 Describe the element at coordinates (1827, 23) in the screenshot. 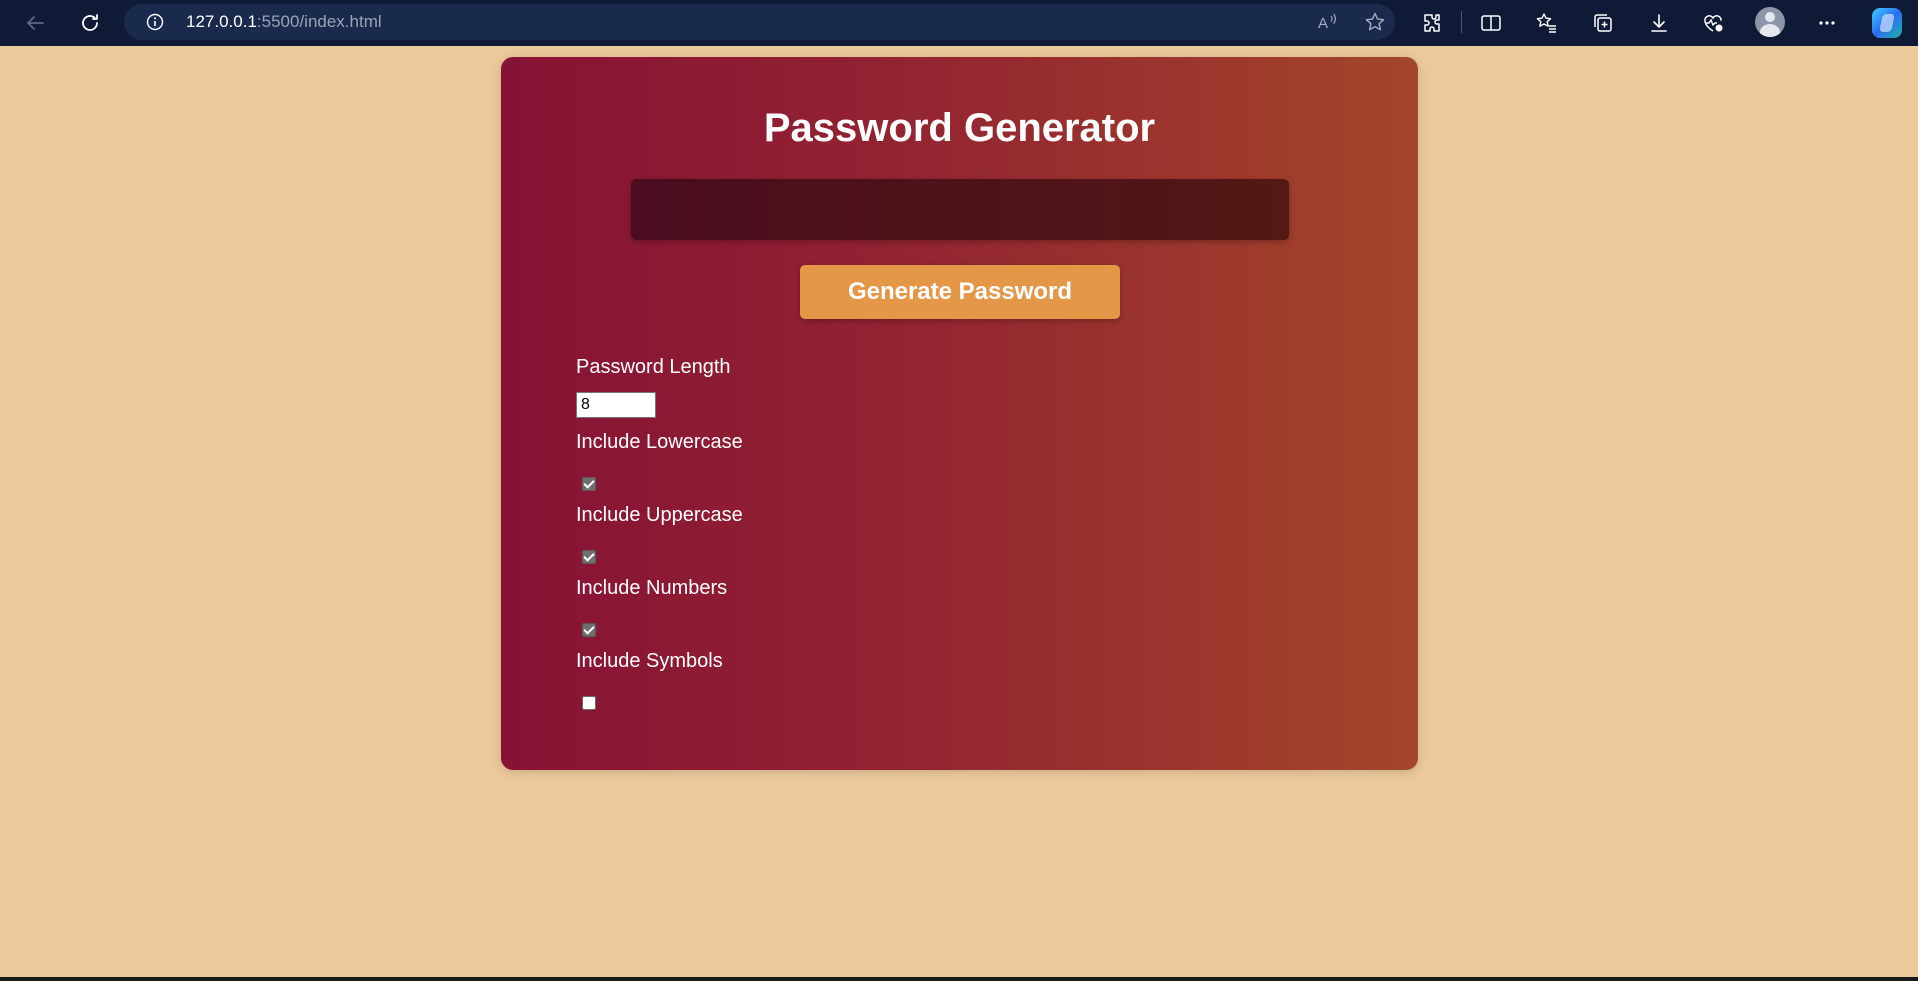

I see `more-icon` at that location.